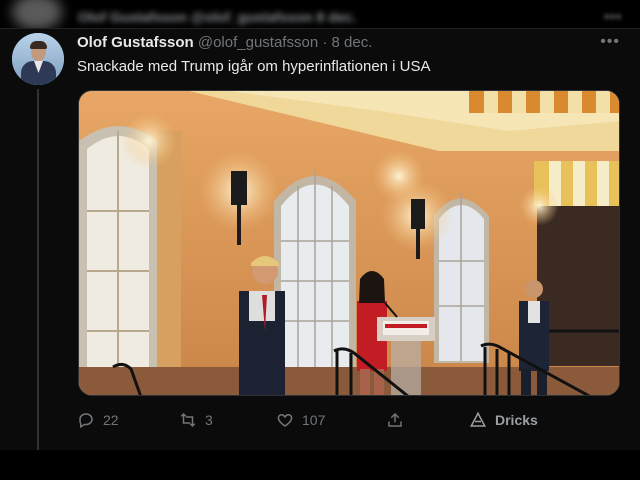  I want to click on previous-tweet-header: Olof Gustafsson @olof_gustafsson 8 dec., so click(217, 17).